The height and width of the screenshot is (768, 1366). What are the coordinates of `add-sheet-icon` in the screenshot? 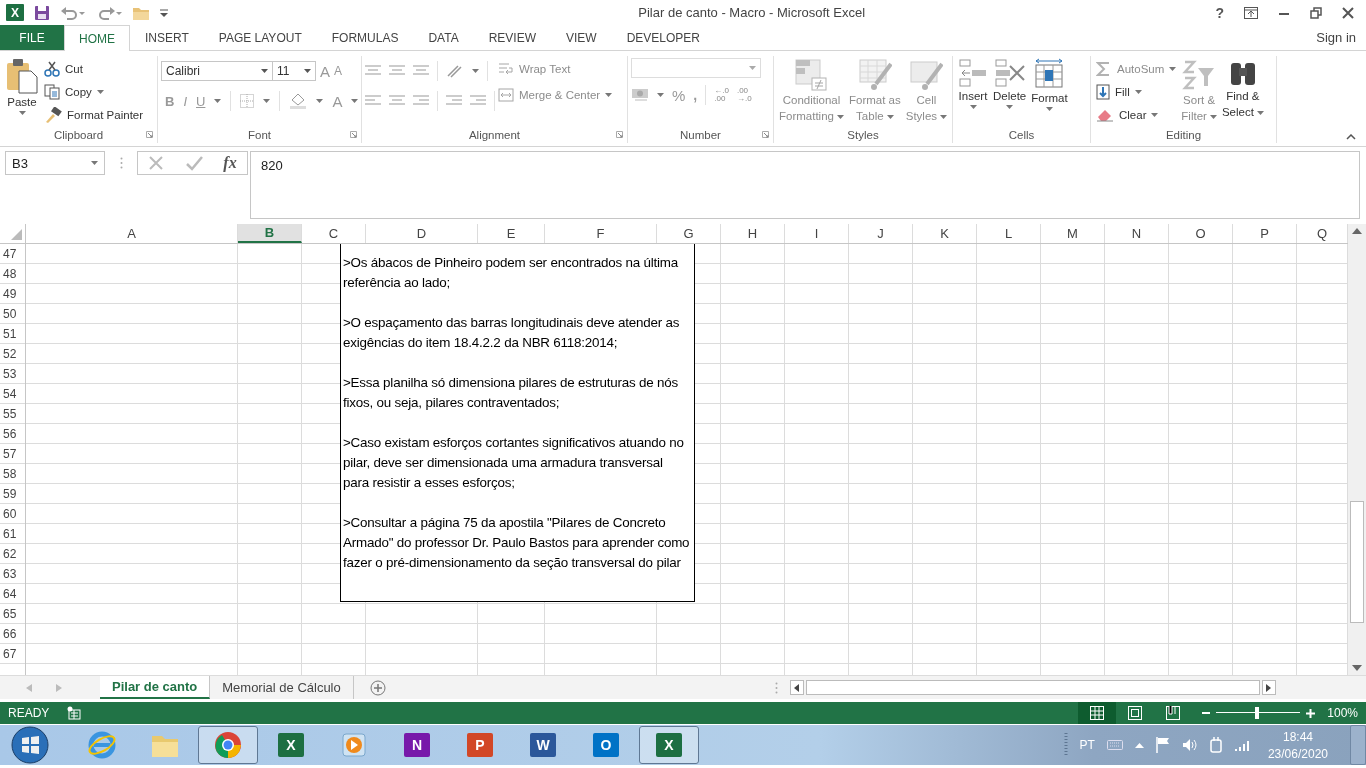 It's located at (377, 687).